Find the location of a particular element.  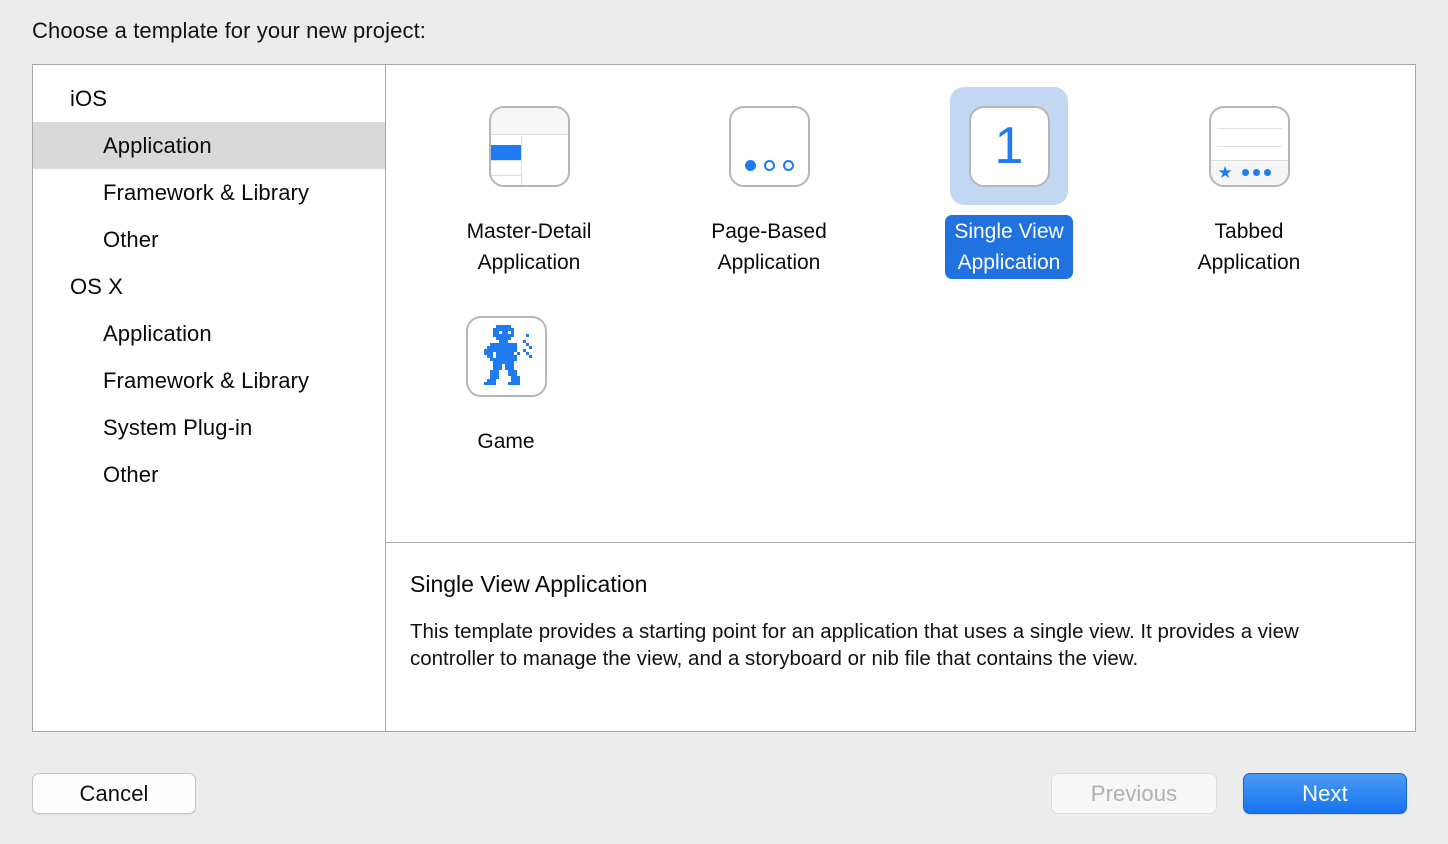

single-view-icon: 1 is located at coordinates (1009, 146).